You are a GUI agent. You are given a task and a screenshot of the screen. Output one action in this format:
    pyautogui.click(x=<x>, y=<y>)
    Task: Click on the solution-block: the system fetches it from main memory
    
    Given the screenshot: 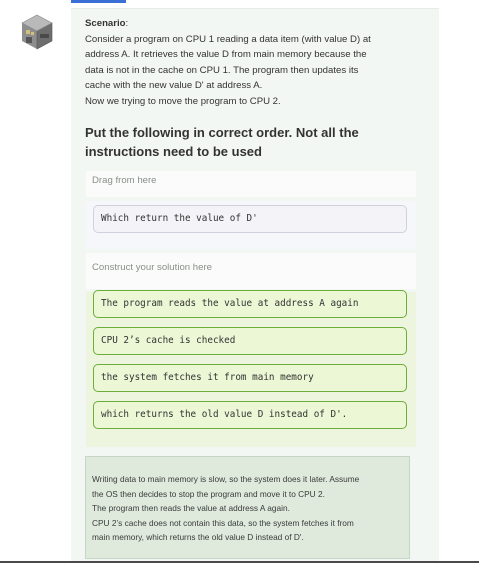 What is the action you would take?
    pyautogui.click(x=250, y=378)
    